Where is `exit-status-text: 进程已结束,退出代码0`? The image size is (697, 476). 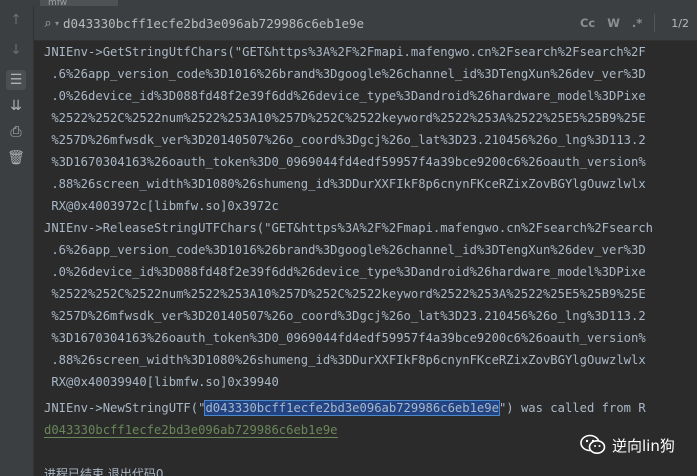
exit-status-text: 进程已结束,退出代码0 is located at coordinates (104, 471).